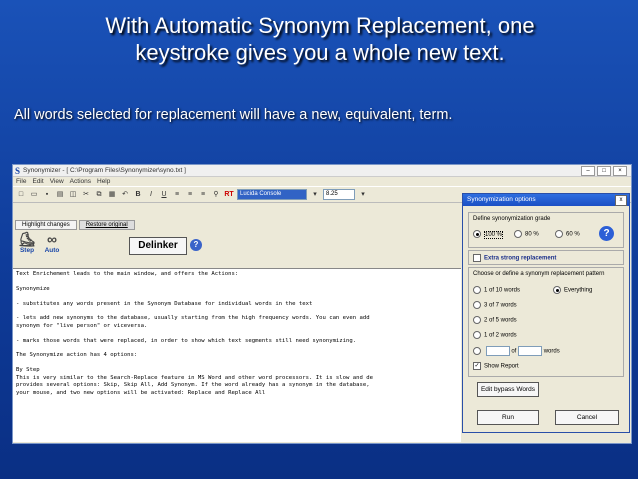 This screenshot has height=479, width=638. Describe the element at coordinates (46, 225) in the screenshot. I see `tab-highlight-changes: Highlight changes` at that location.